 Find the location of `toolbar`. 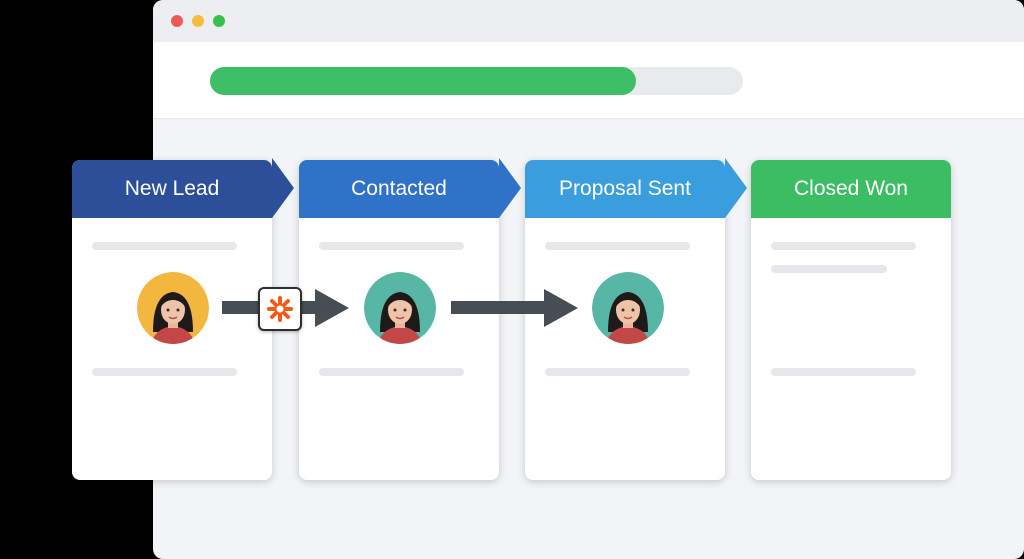

toolbar is located at coordinates (588, 80).